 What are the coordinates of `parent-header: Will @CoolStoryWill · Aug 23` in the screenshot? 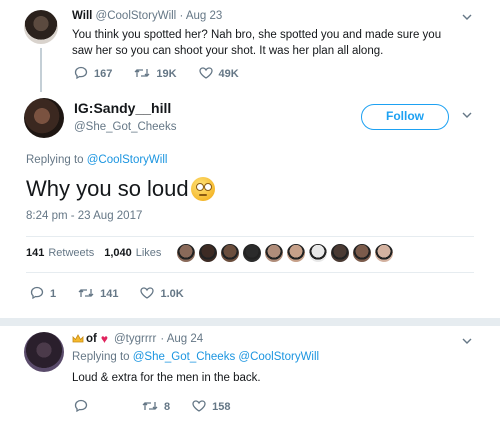 It's located at (147, 16).